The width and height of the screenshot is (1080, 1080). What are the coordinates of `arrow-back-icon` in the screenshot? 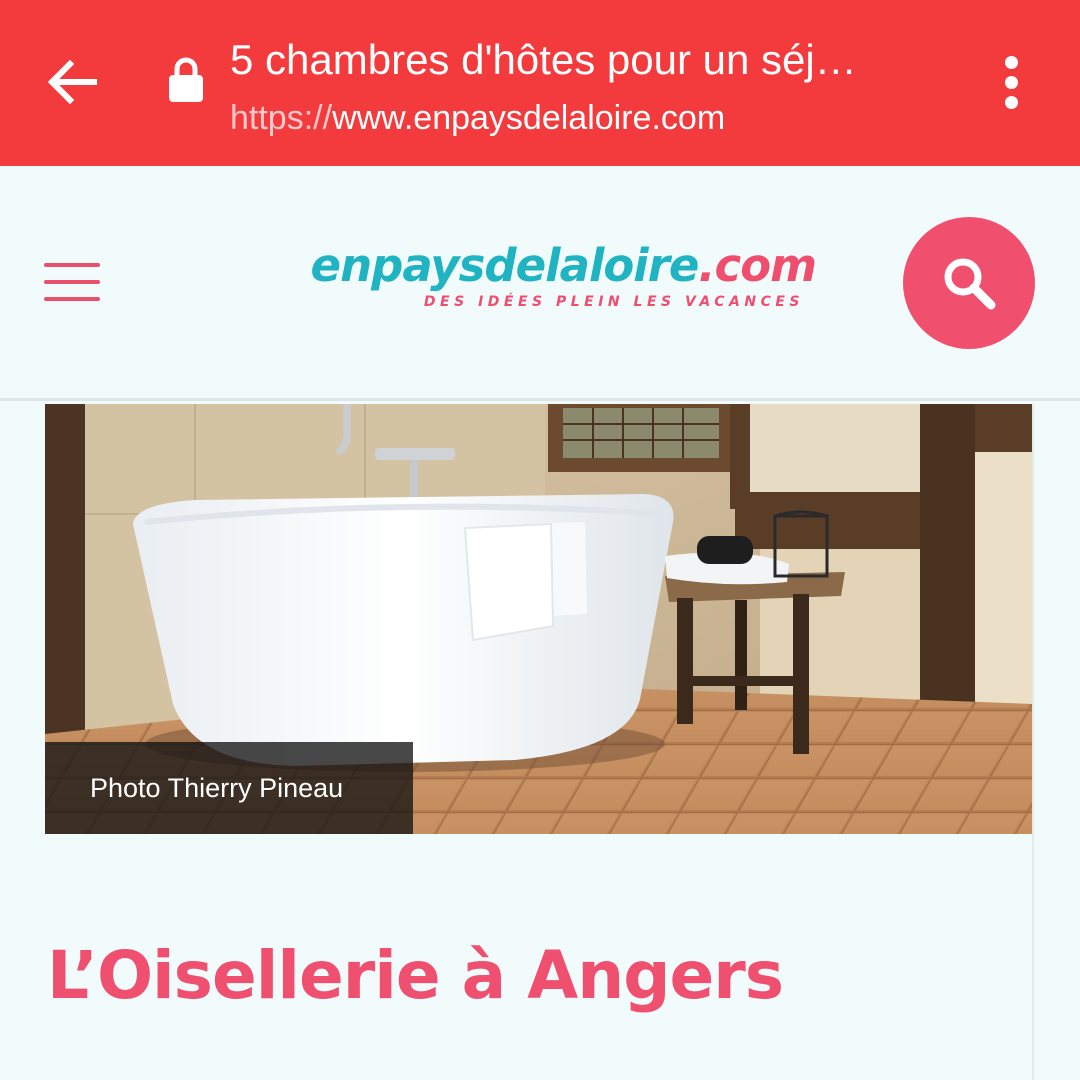 It's located at (72, 82).